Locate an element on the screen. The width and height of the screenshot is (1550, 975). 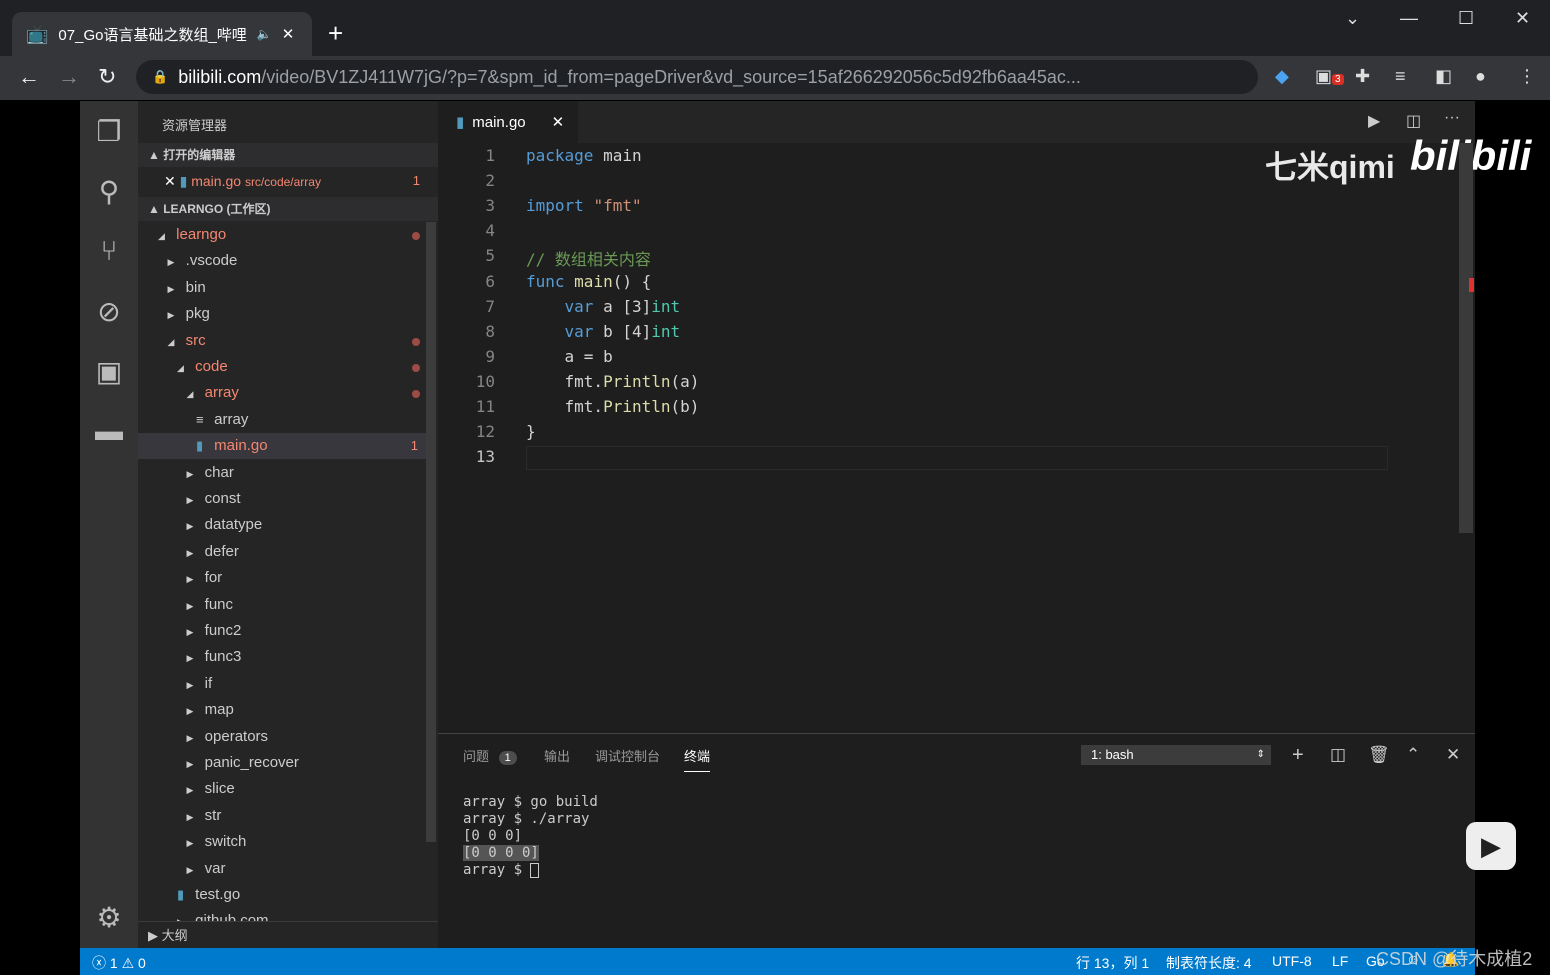
line-number: 10 is located at coordinates (485, 381).